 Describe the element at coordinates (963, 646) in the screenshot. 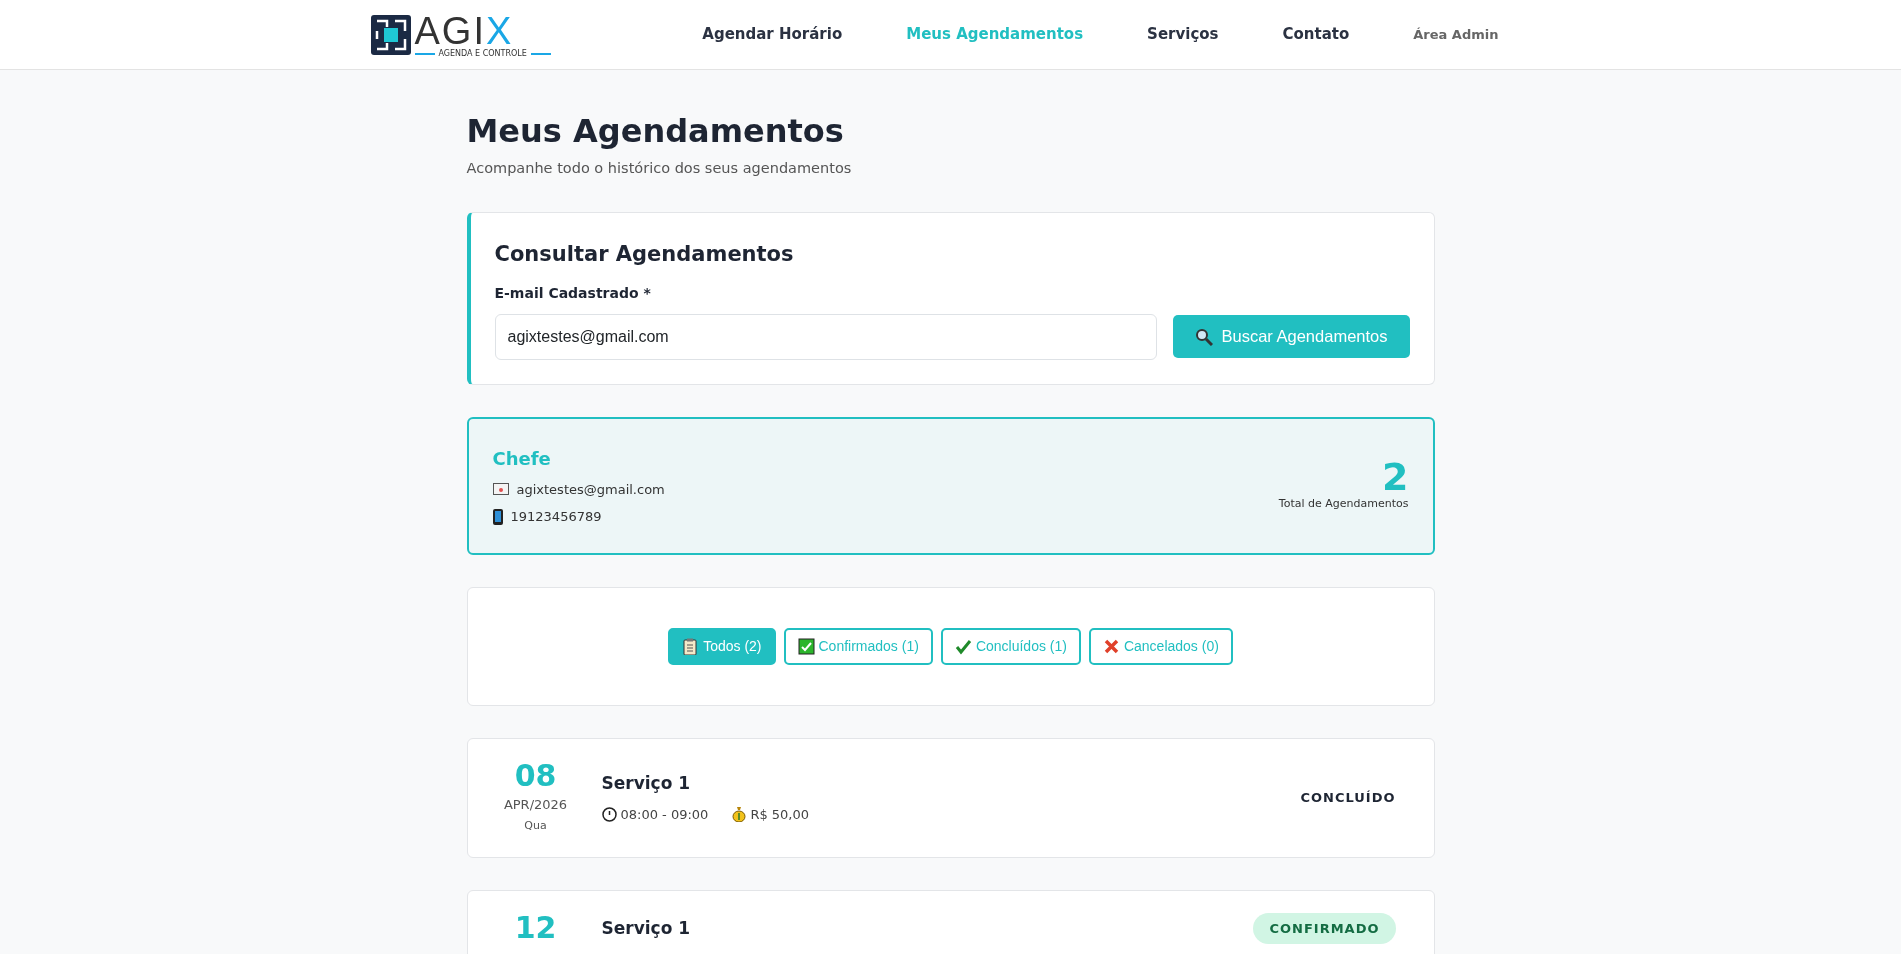

I see `checkmark-icon` at that location.